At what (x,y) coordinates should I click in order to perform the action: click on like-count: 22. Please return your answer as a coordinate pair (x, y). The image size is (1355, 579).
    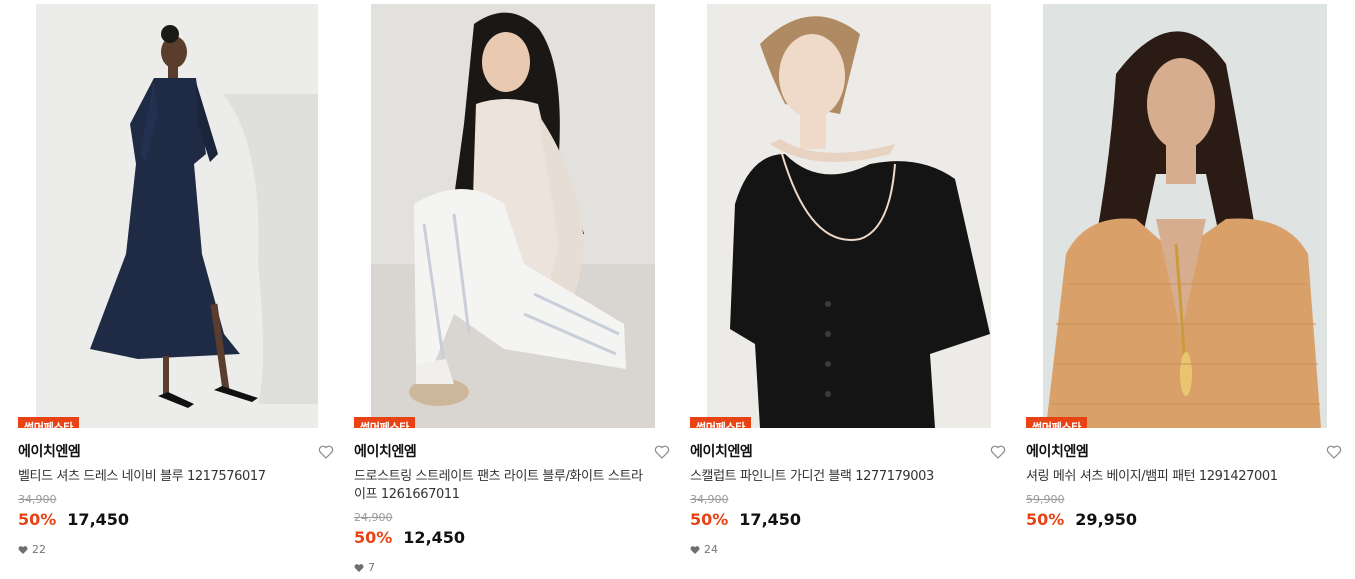
    Looking at the image, I should click on (177, 550).